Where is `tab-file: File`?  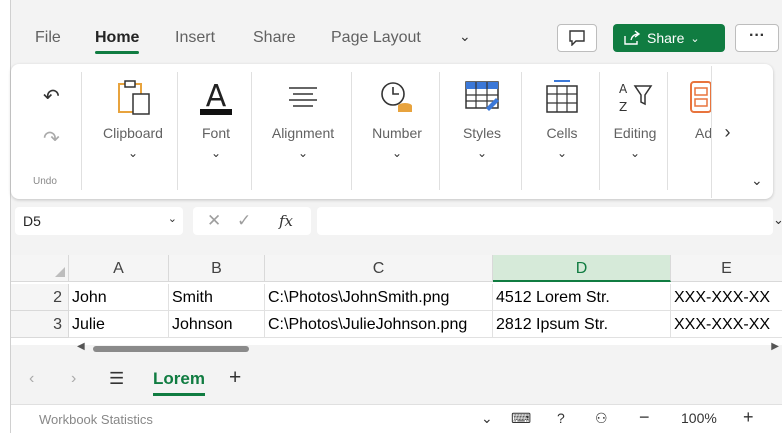 tab-file: File is located at coordinates (48, 38).